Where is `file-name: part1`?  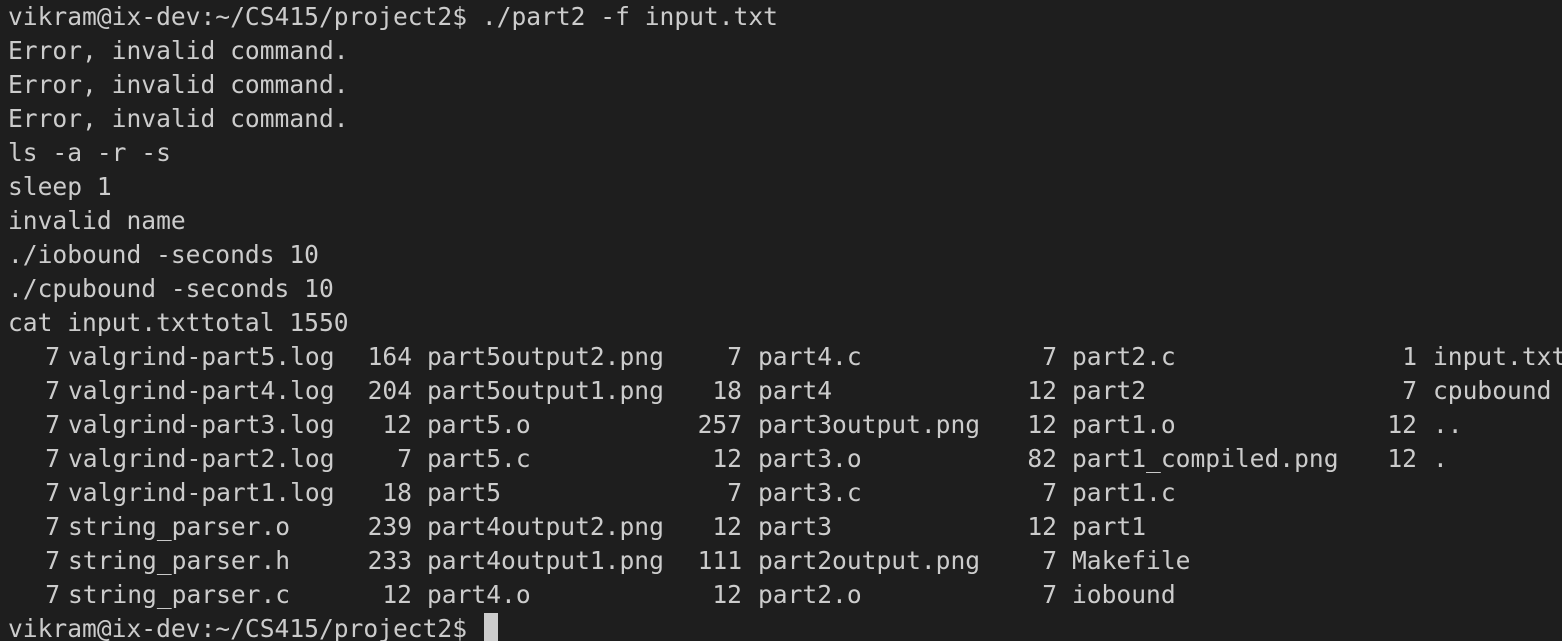 file-name: part1 is located at coordinates (1109, 526).